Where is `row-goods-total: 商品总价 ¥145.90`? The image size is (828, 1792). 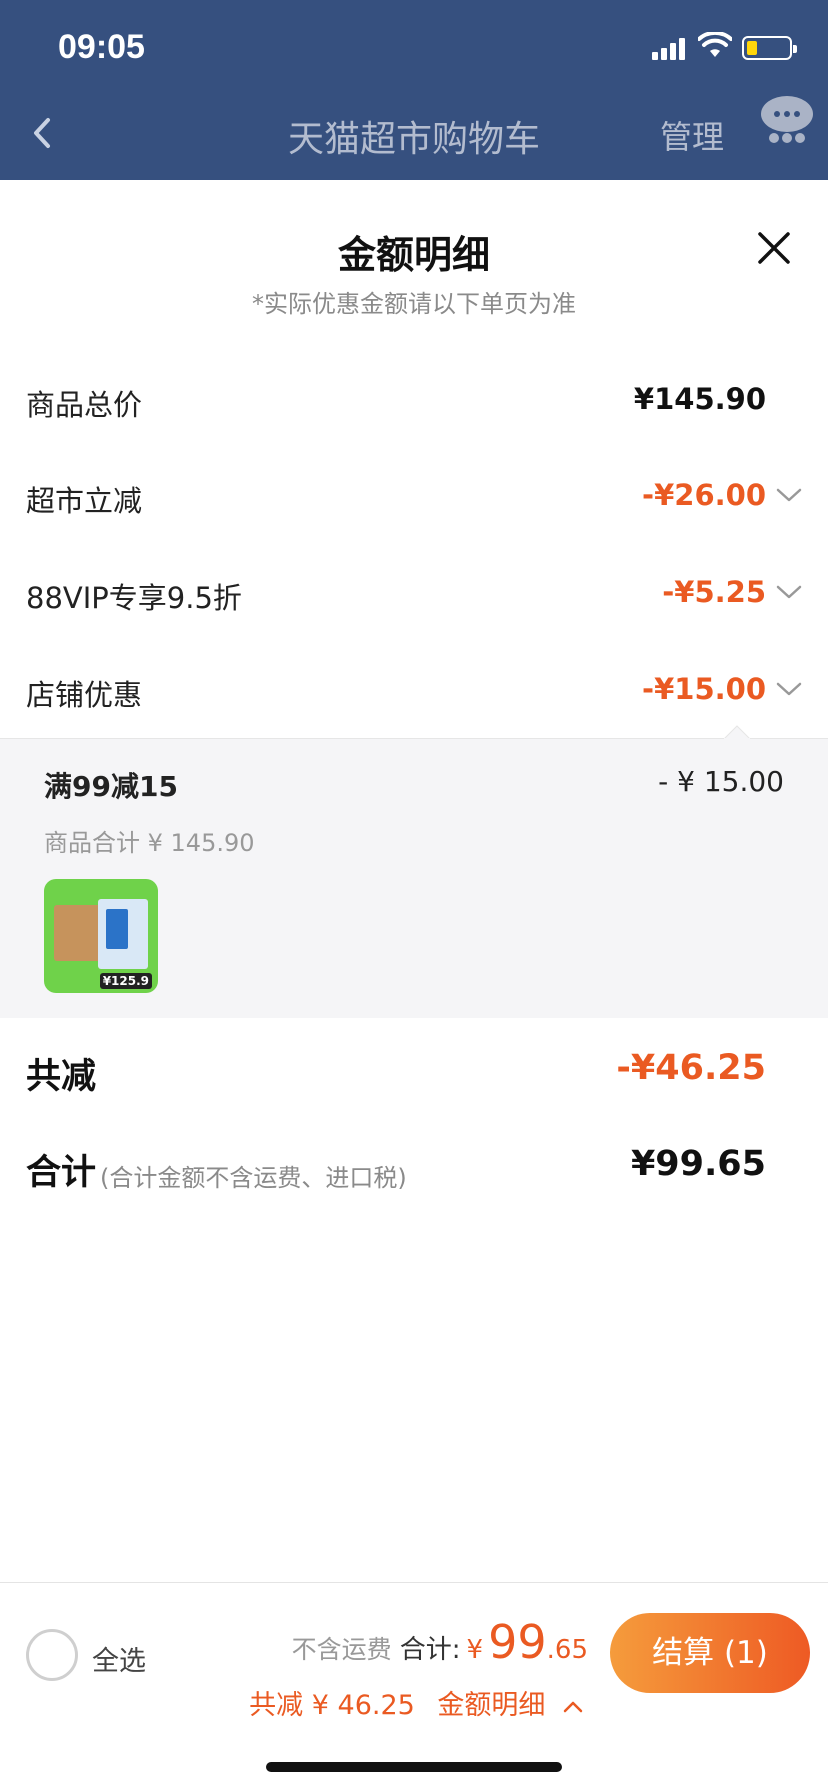 row-goods-total: 商品总价 ¥145.90 is located at coordinates (414, 400).